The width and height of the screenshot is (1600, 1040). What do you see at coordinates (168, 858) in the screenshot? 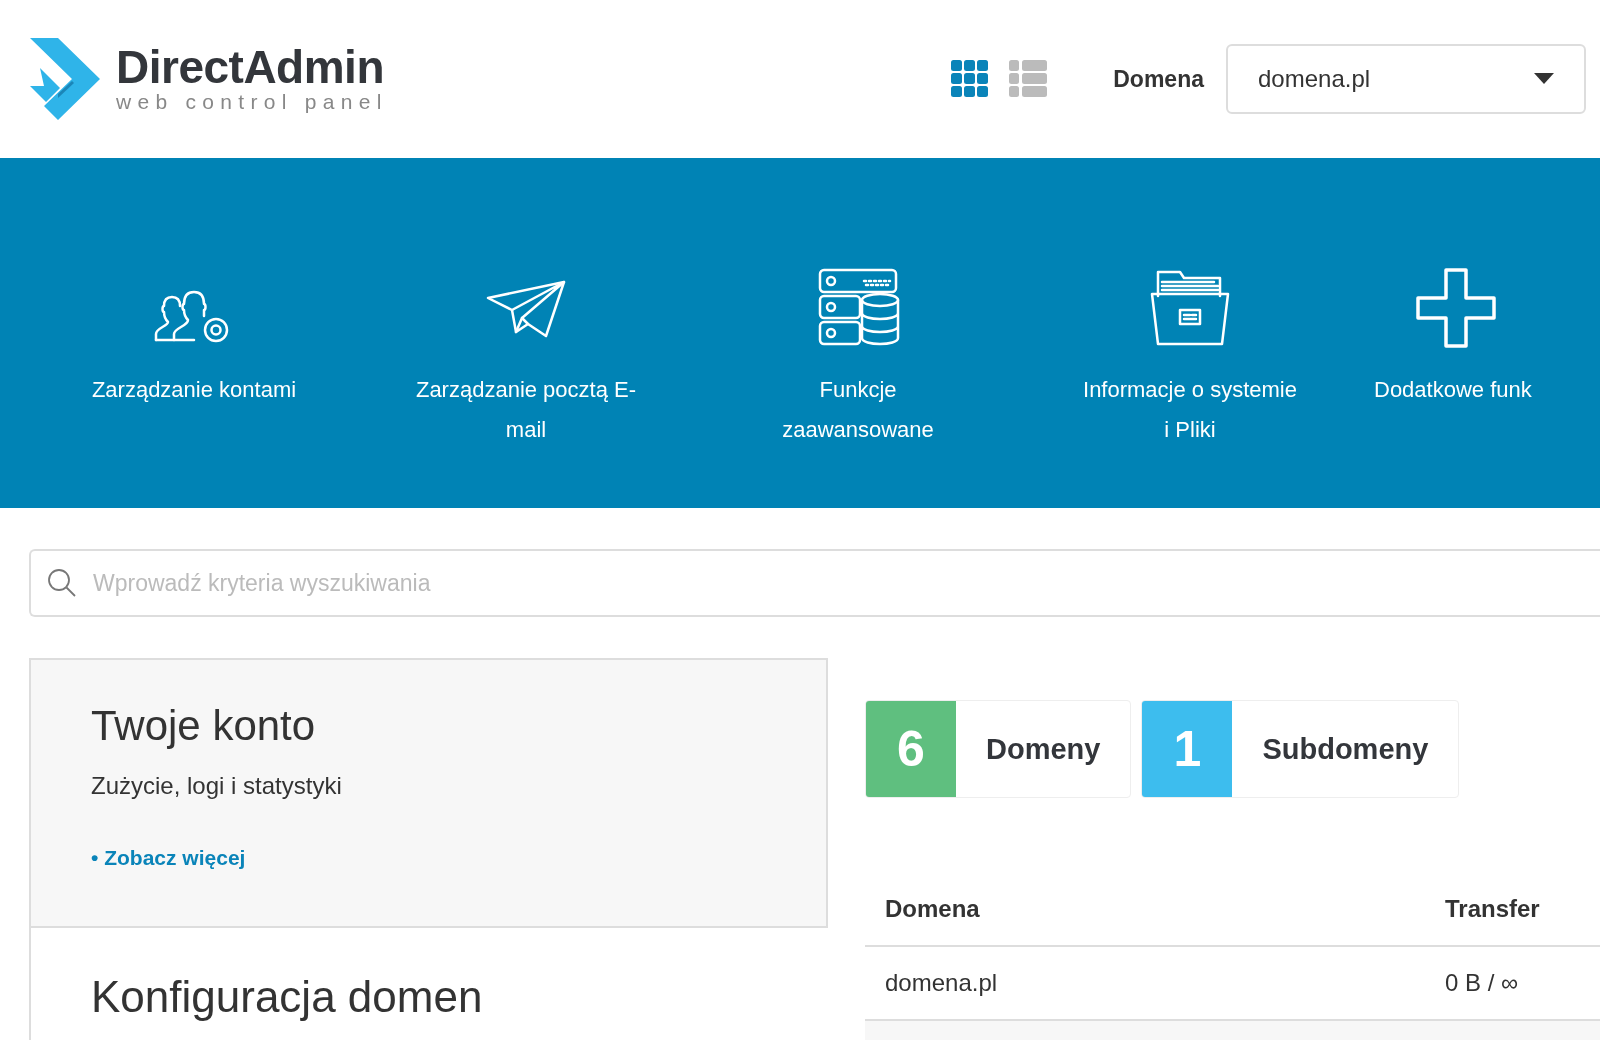
I see `see-more-link: • Zobacz więcej` at bounding box center [168, 858].